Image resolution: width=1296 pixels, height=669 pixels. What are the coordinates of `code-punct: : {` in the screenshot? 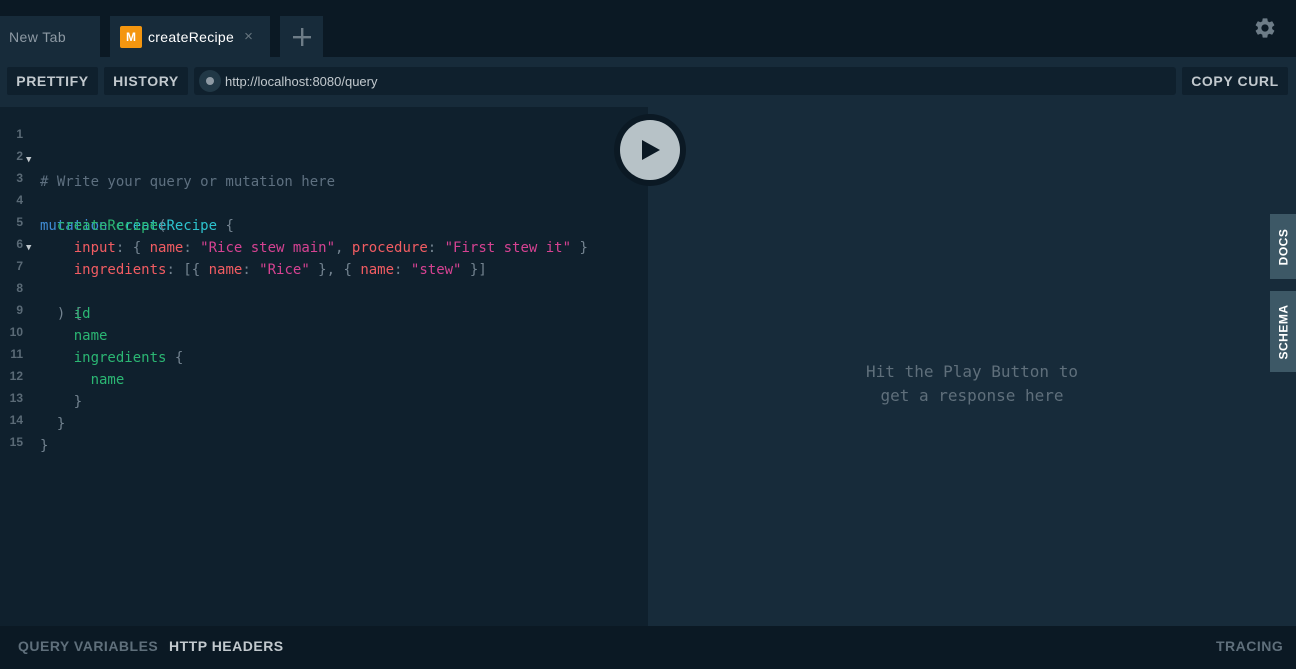 It's located at (132, 248).